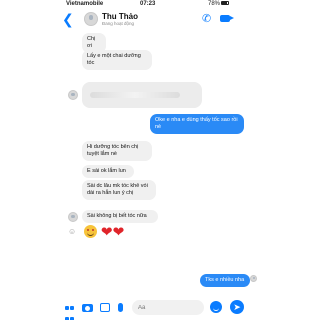 The image size is (320, 320). Describe the element at coordinates (68, 19) in the screenshot. I see `back-icon: ❮` at that location.